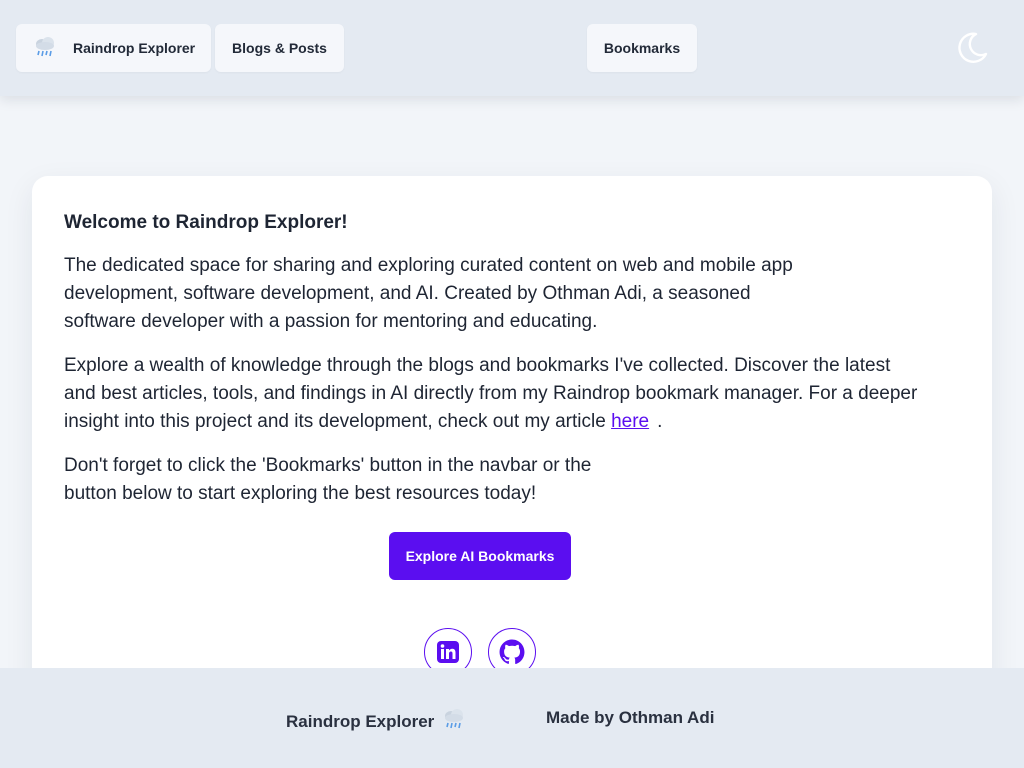  Describe the element at coordinates (512, 718) in the screenshot. I see `footer: Raindrop Explorer Made by Othman Adi` at that location.